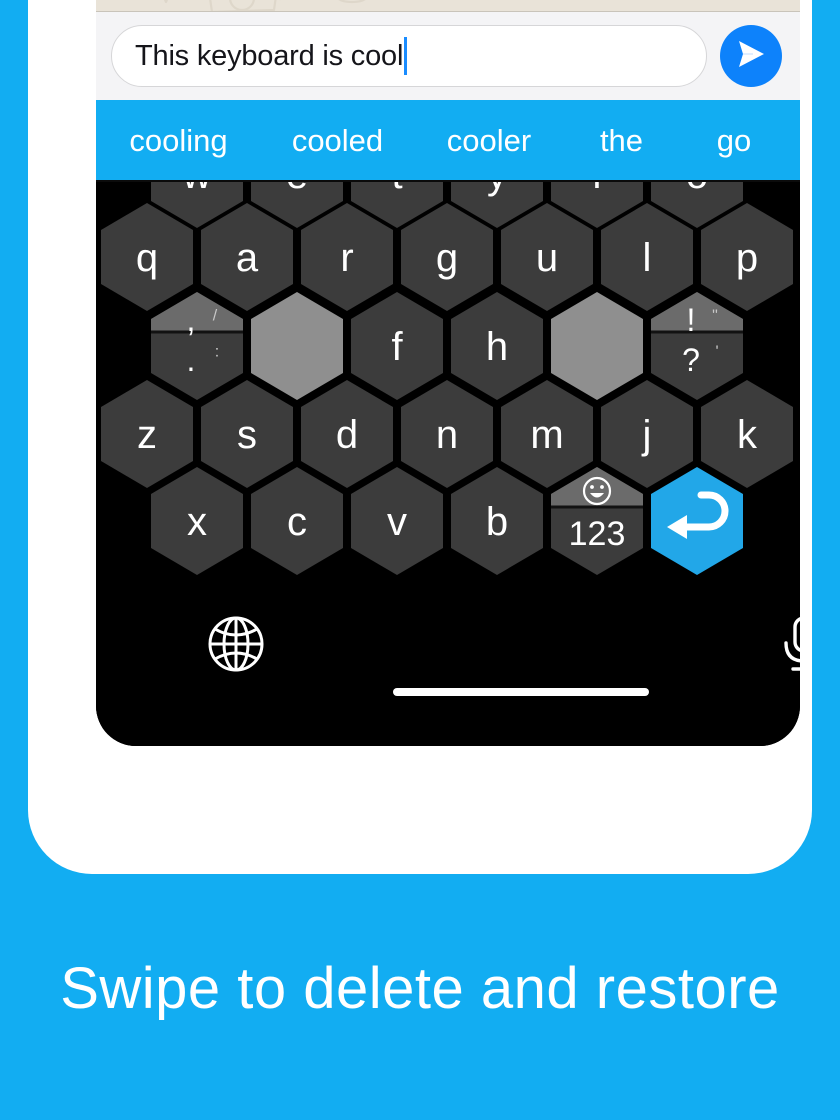  Describe the element at coordinates (715, 316) in the screenshot. I see `key-exclaim-question-top-sub: "` at that location.